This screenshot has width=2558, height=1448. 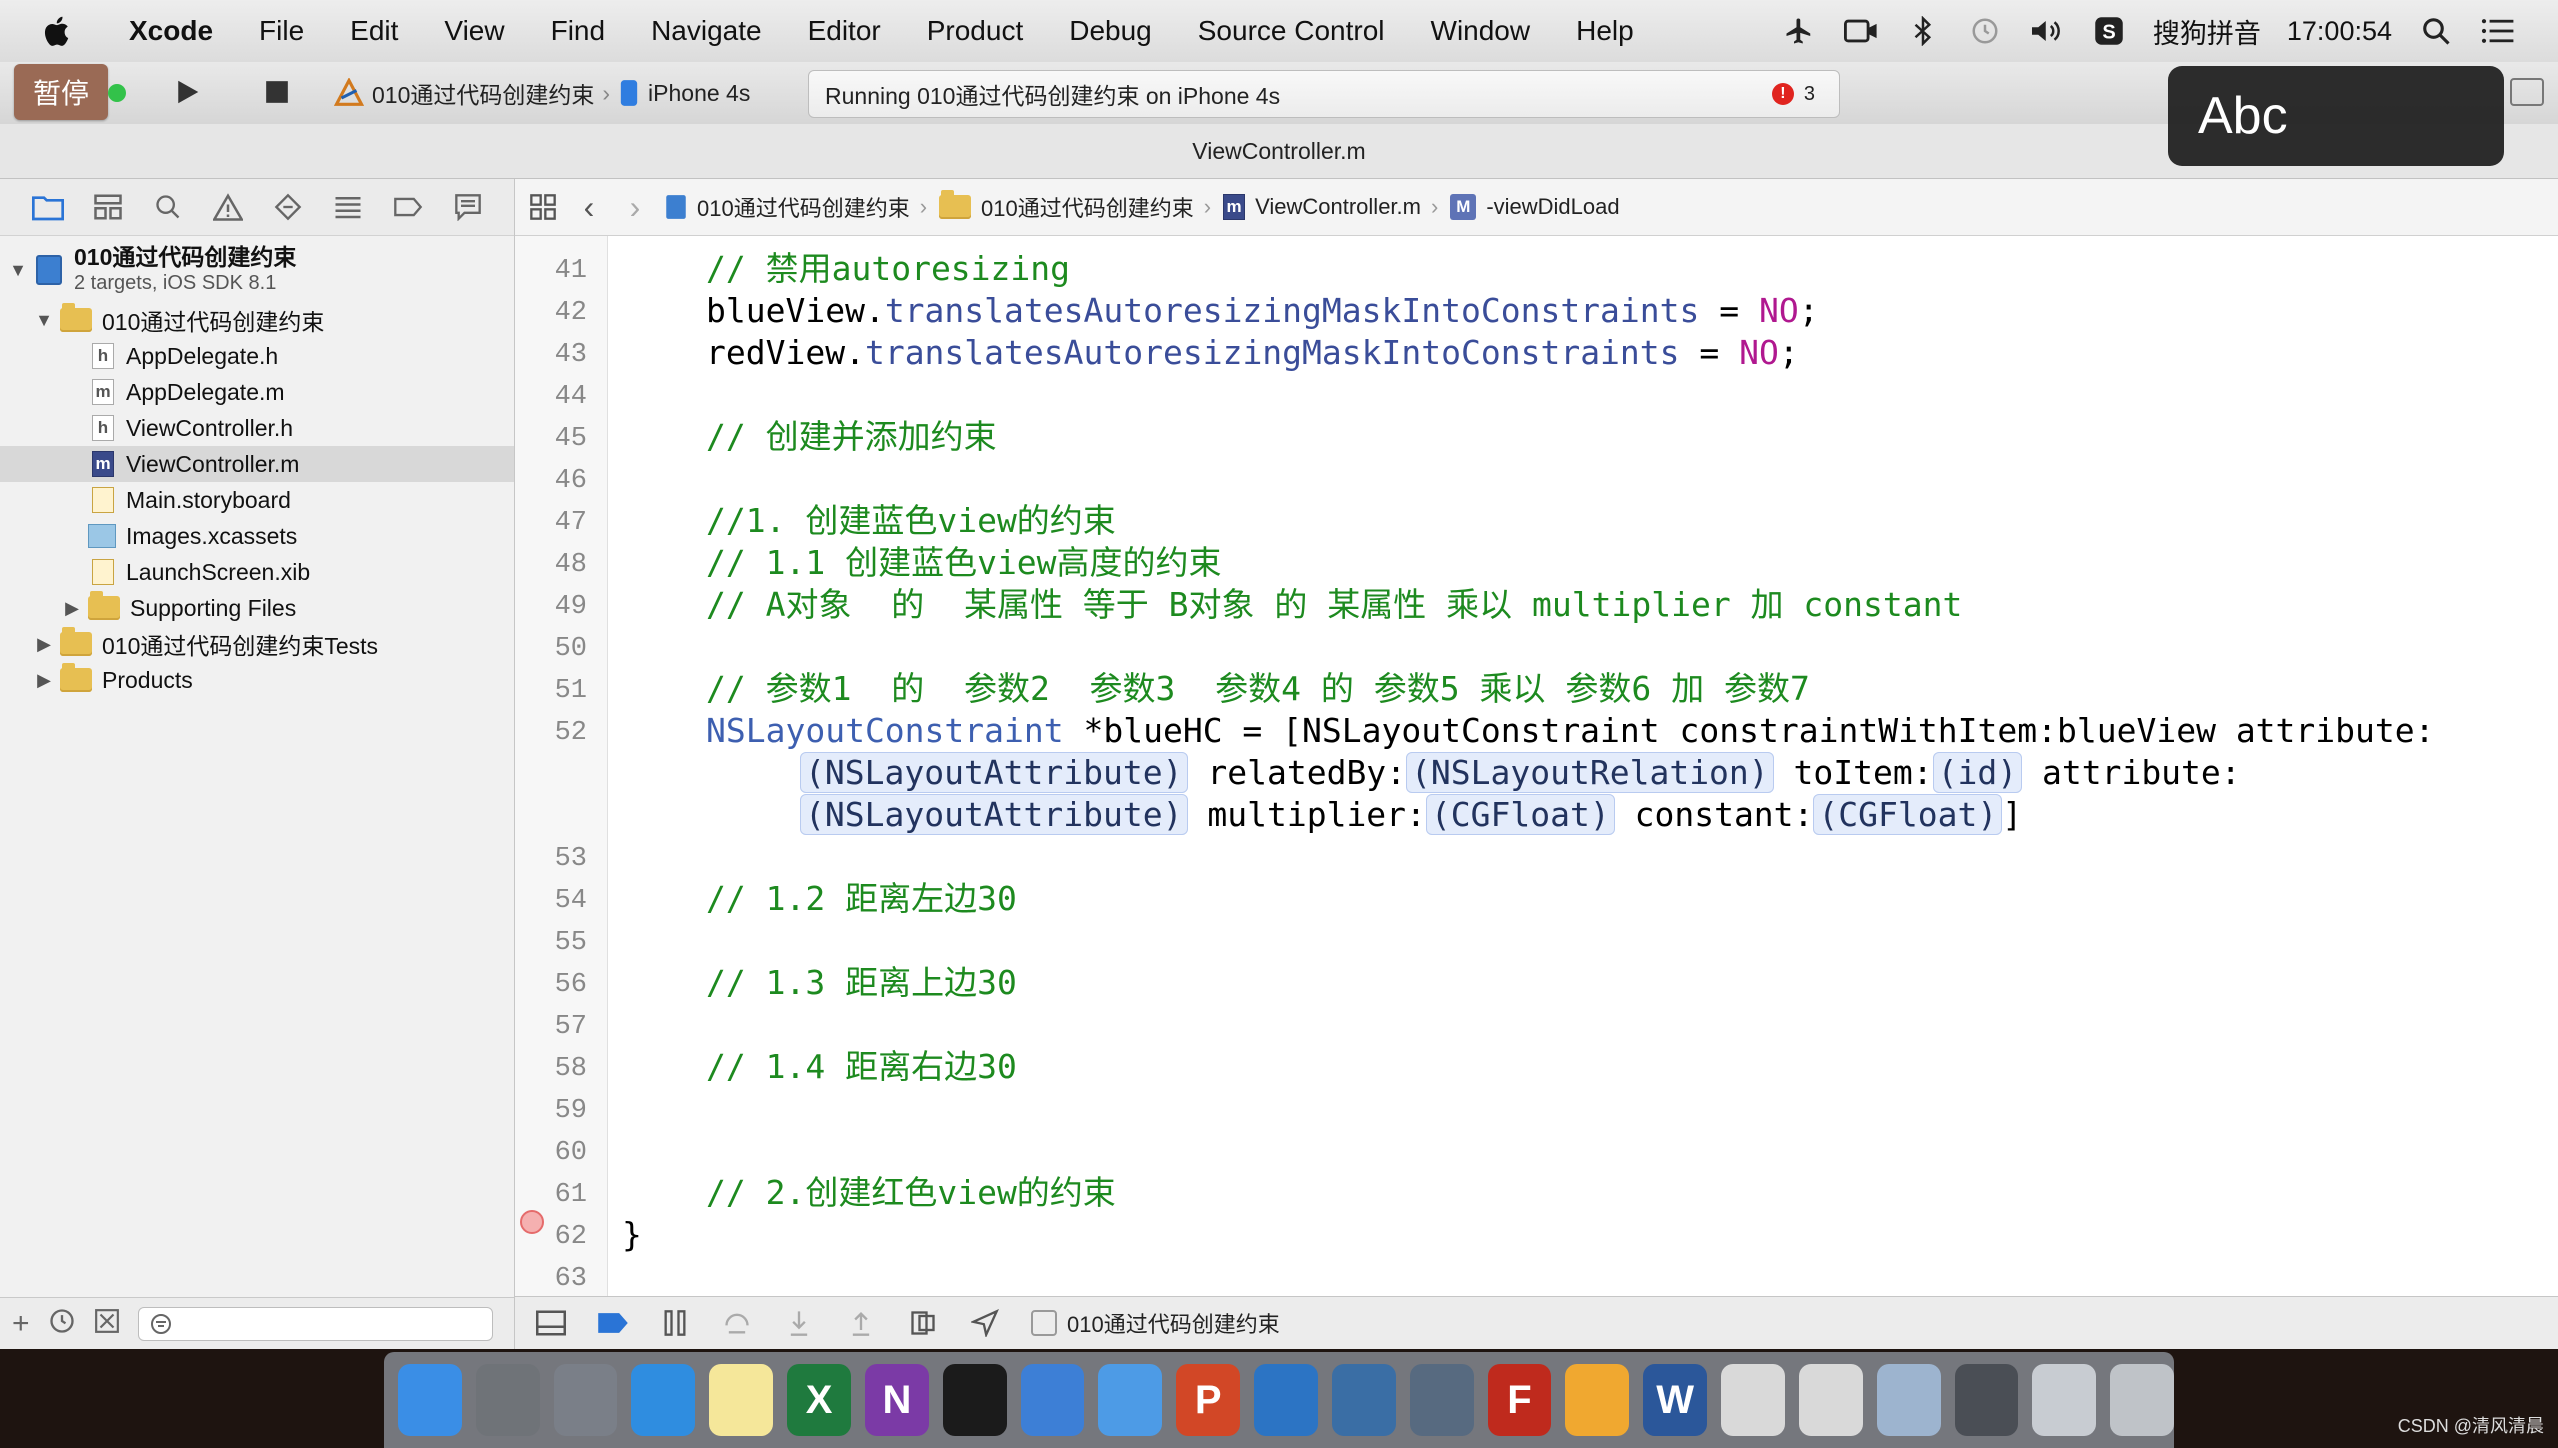 I want to click on menu-debug: Debug, so click(x=1110, y=31).